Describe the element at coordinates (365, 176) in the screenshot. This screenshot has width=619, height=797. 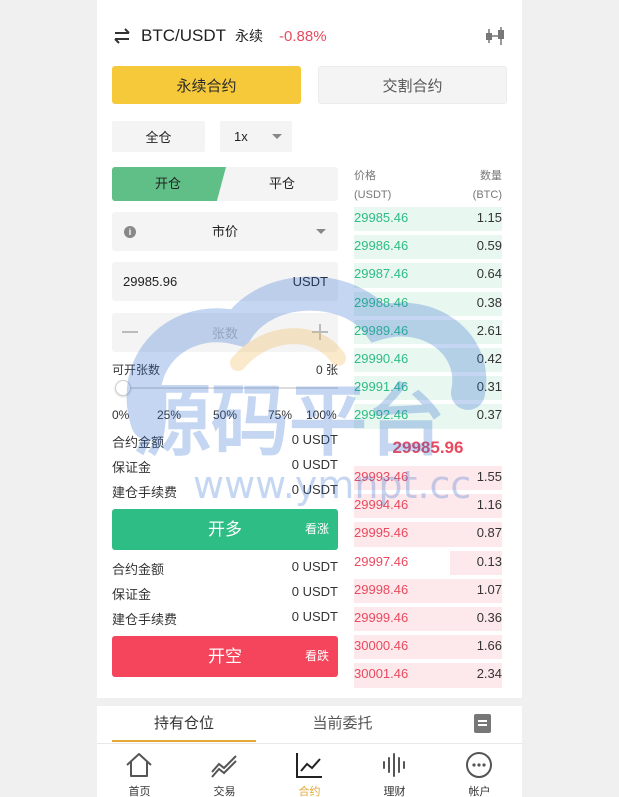
I see `price-column-header: 价格` at that location.